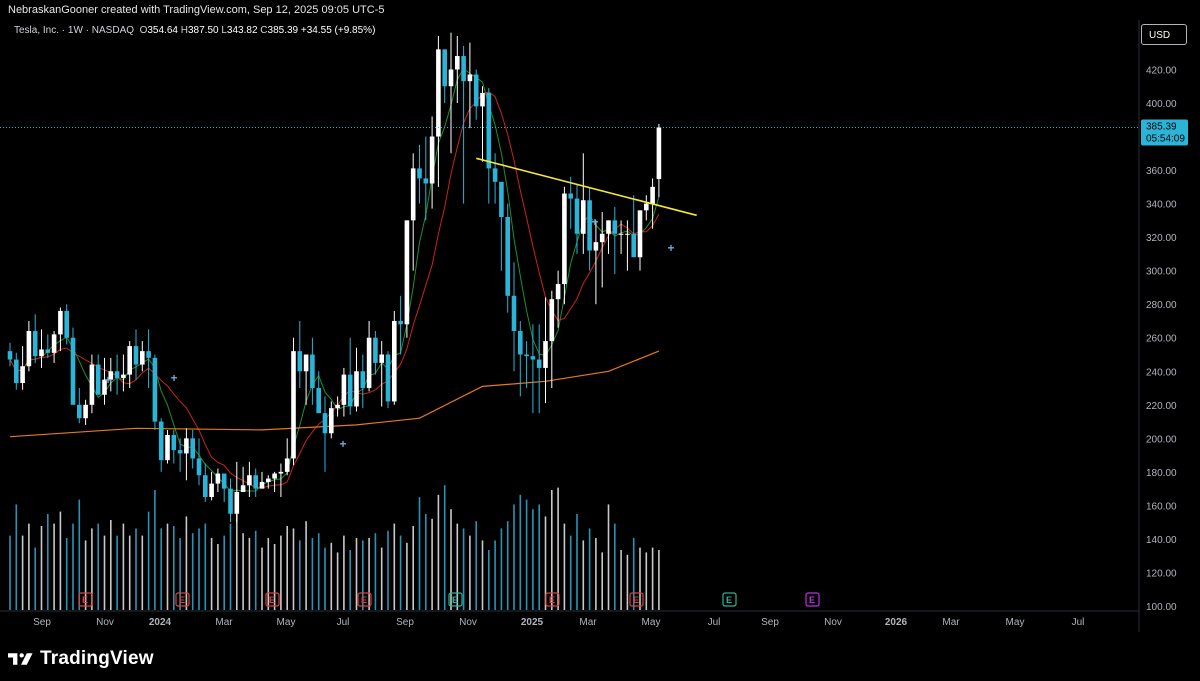 This screenshot has width=1200, height=681. What do you see at coordinates (468, 622) in the screenshot?
I see `time-tick-label: Nov` at bounding box center [468, 622].